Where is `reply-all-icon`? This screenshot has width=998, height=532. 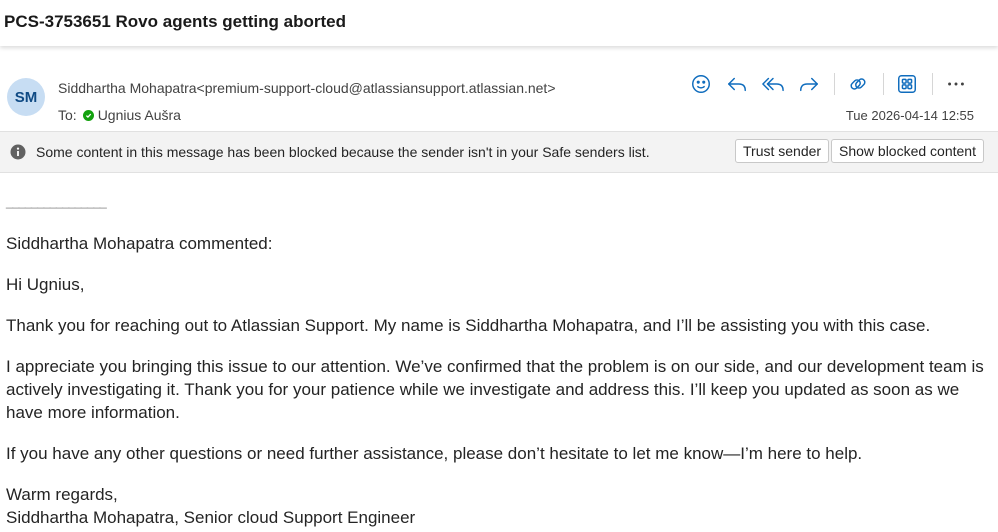
reply-all-icon is located at coordinates (773, 84).